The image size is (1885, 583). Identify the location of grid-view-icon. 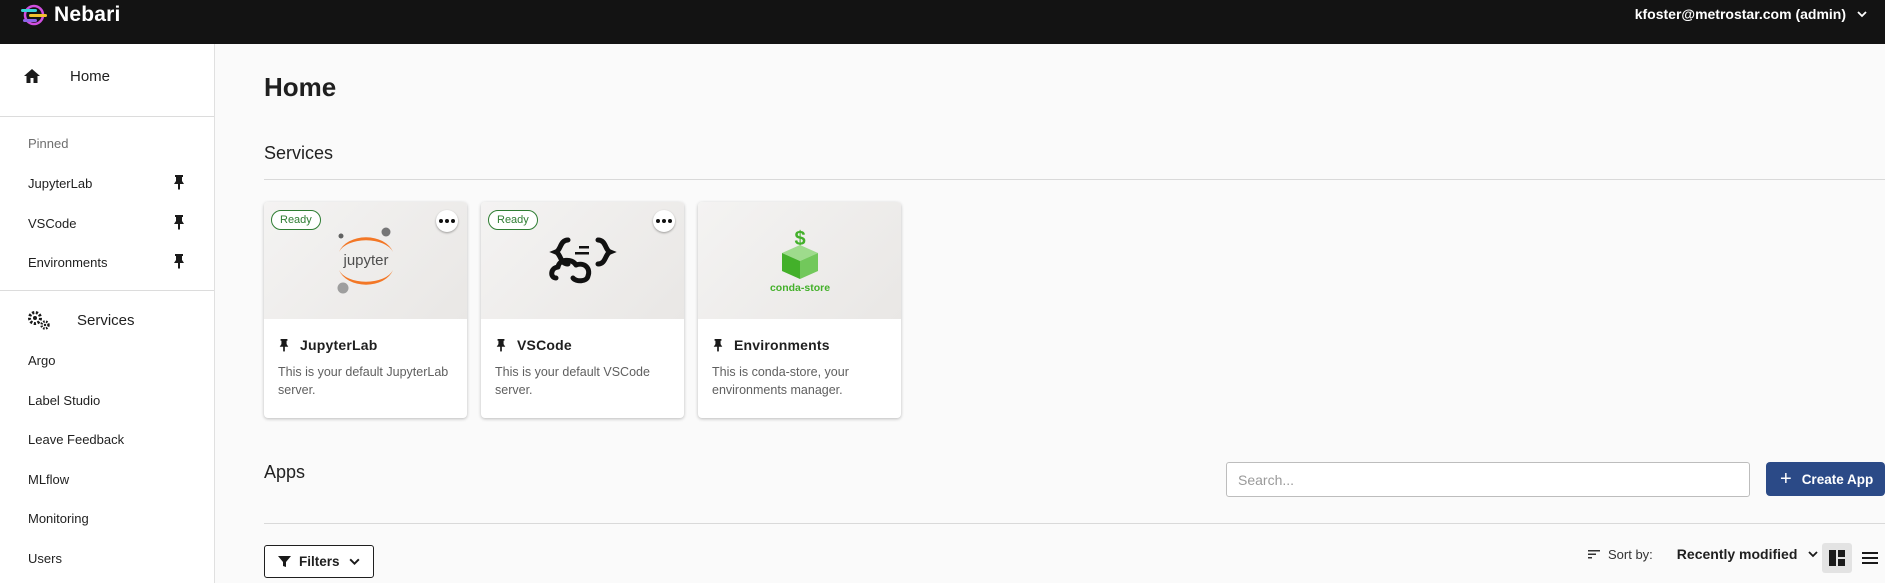
(1837, 558).